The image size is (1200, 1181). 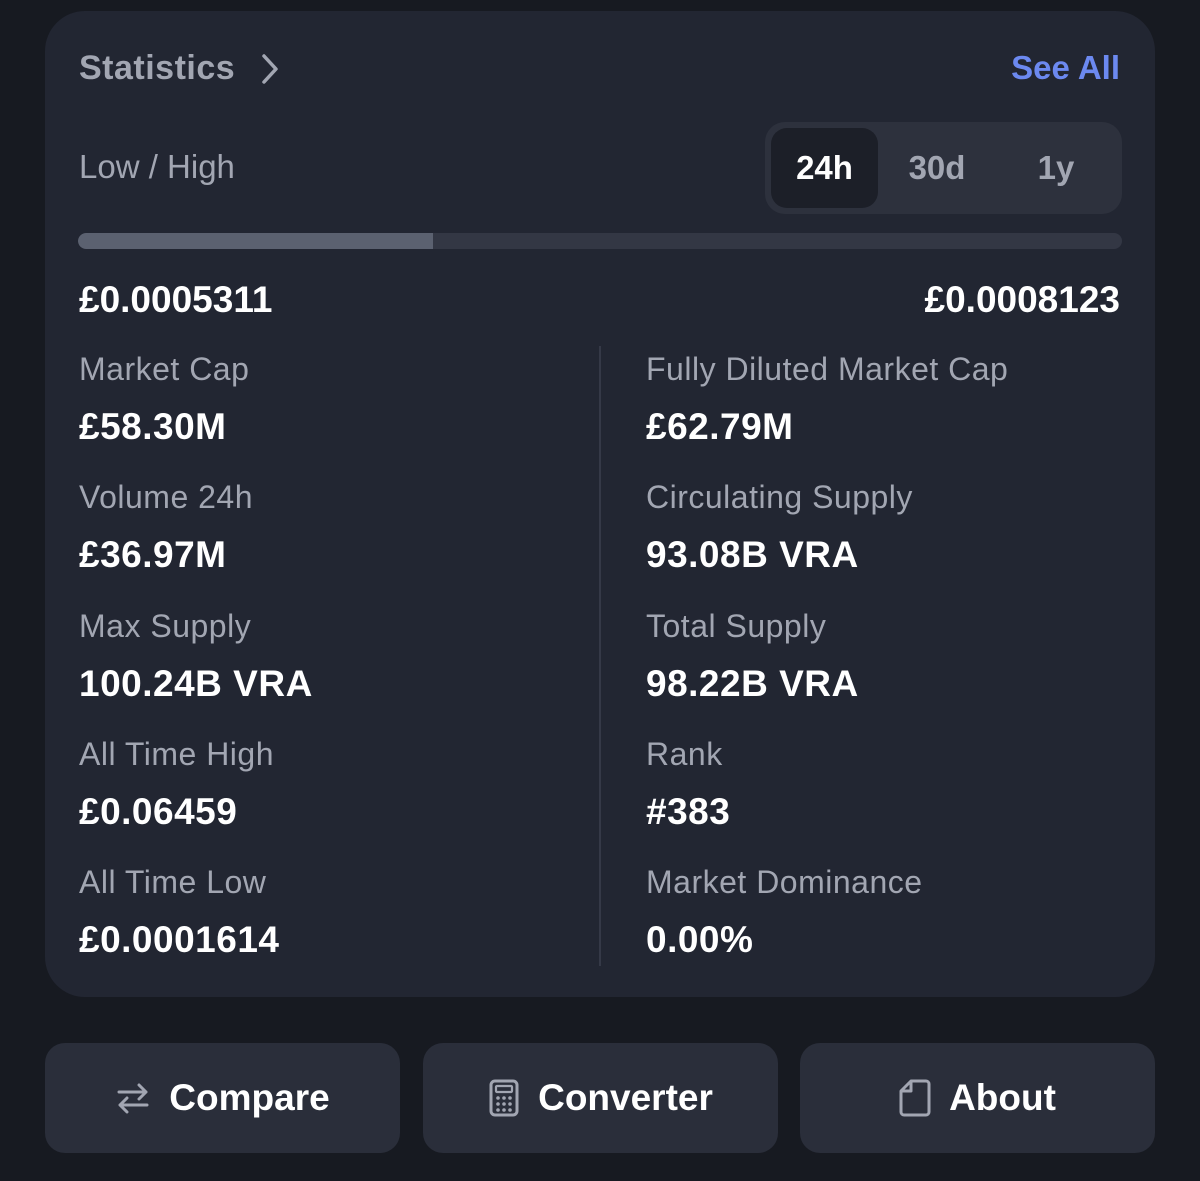 What do you see at coordinates (784, 912) in the screenshot?
I see `stat-market-dominance: Market Dominance 0.00%` at bounding box center [784, 912].